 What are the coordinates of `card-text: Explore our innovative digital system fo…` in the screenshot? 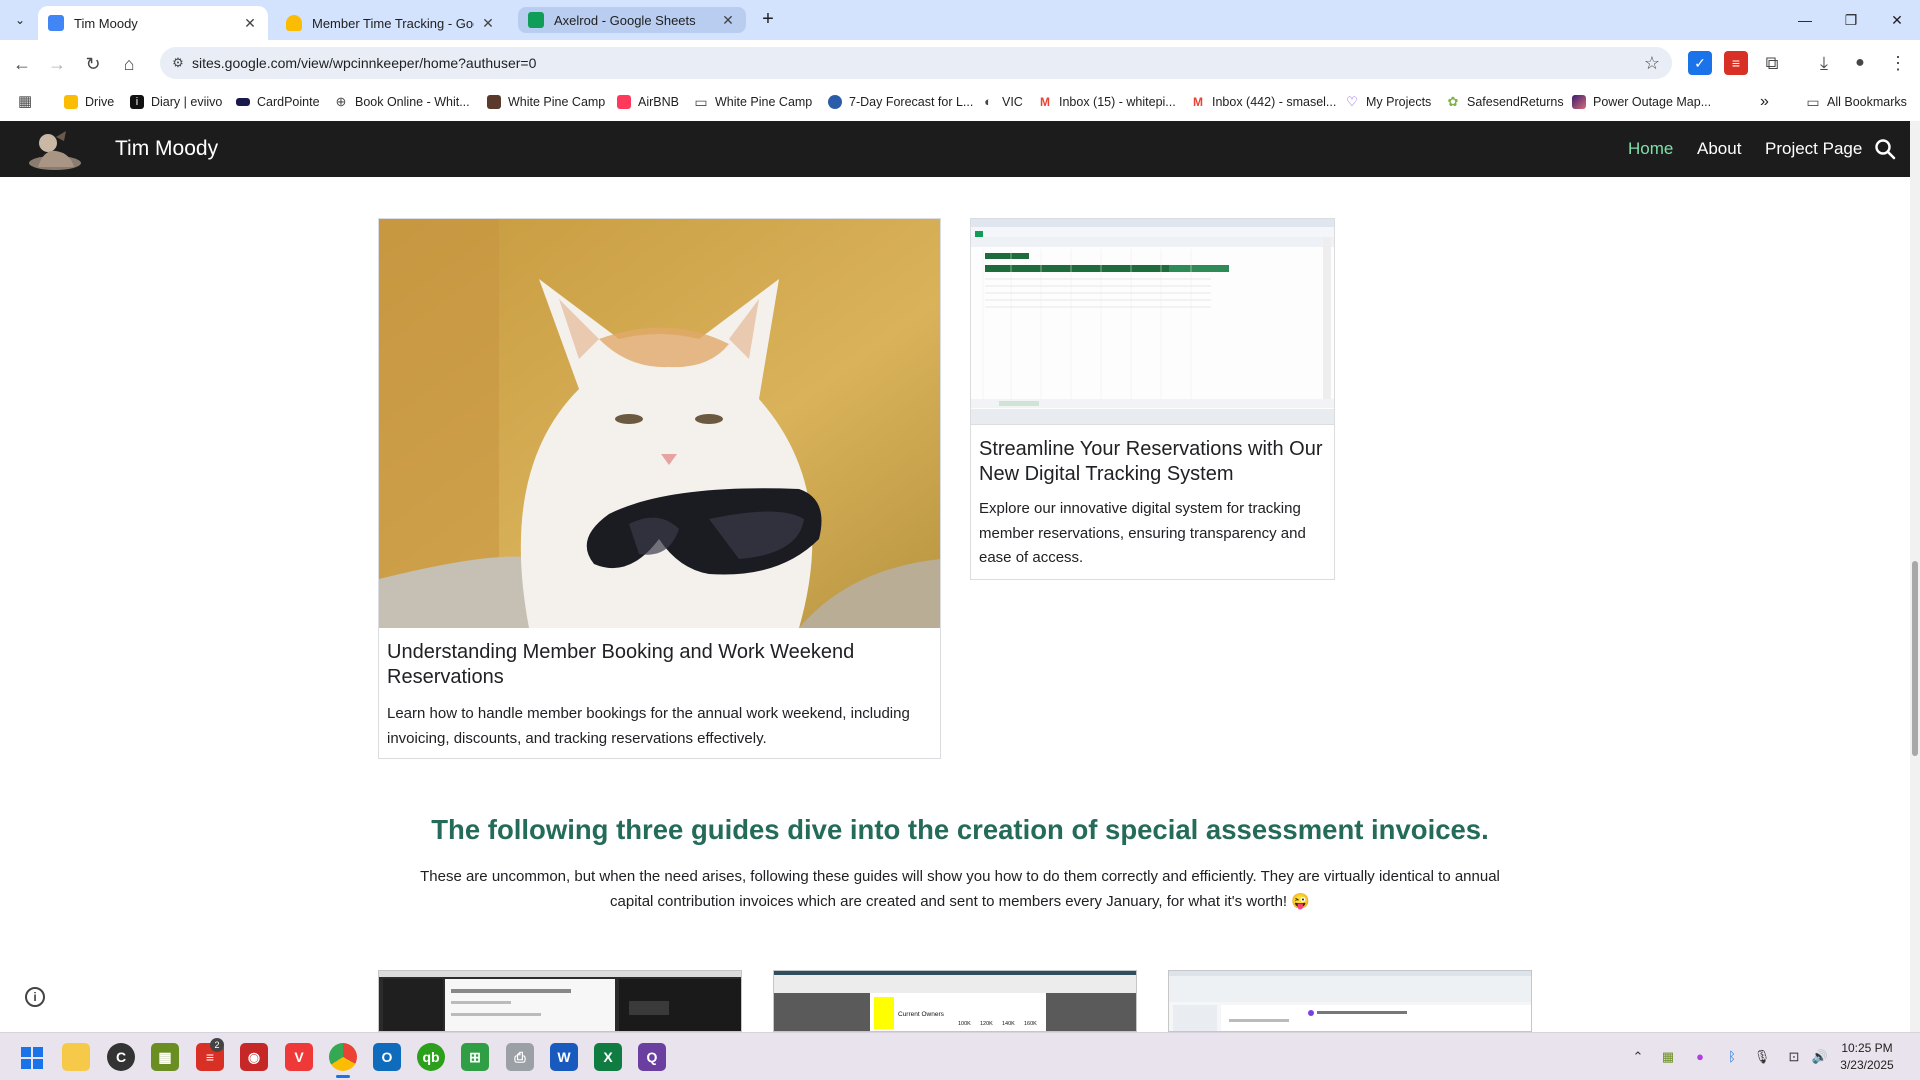 It's located at (1142, 533).